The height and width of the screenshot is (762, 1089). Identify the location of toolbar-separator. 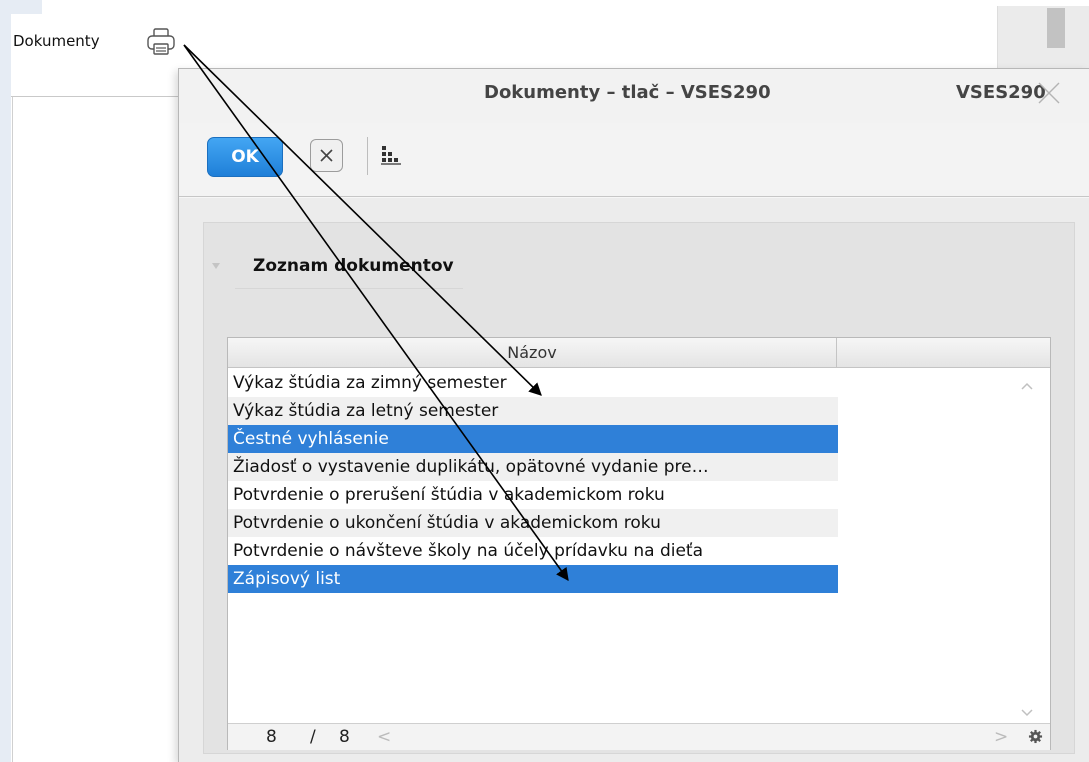
(367, 156).